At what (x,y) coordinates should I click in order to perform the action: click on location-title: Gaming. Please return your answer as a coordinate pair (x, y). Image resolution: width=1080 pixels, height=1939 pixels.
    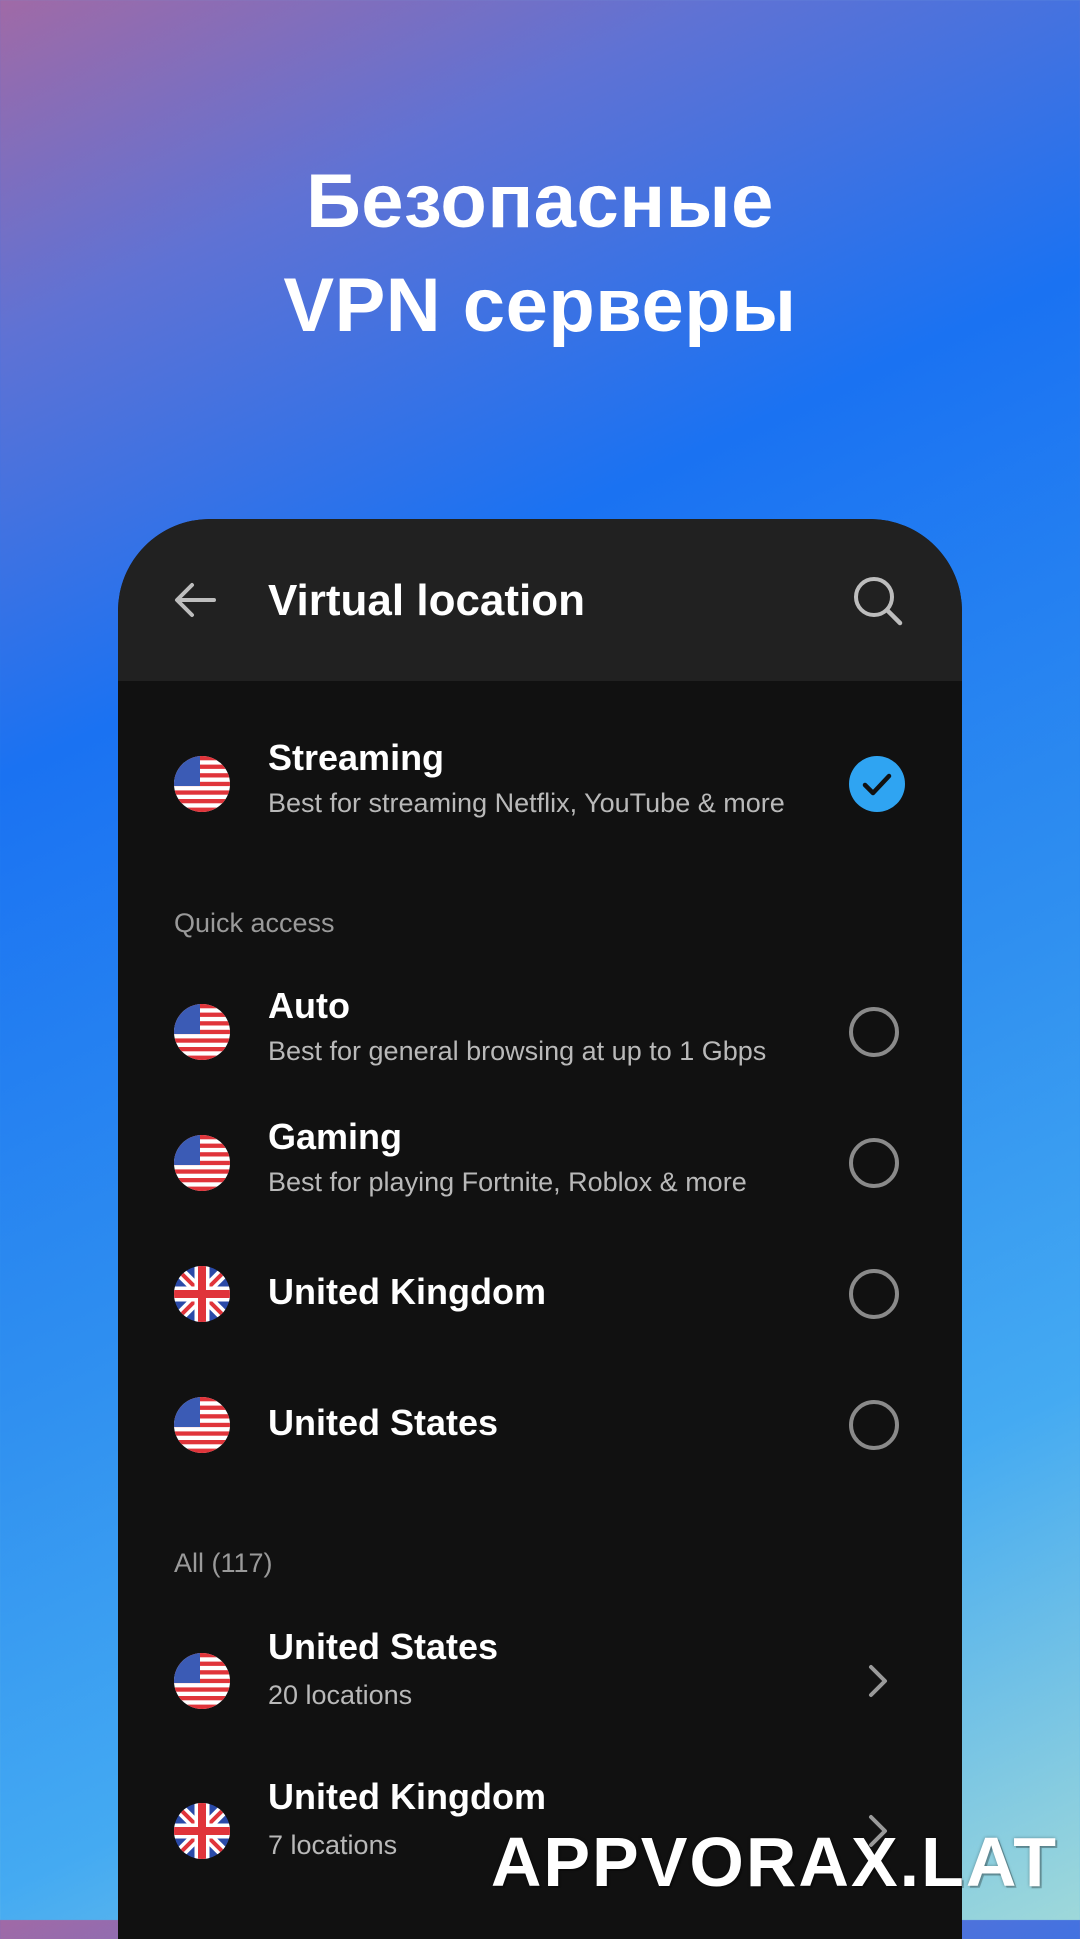
    Looking at the image, I should click on (335, 1136).